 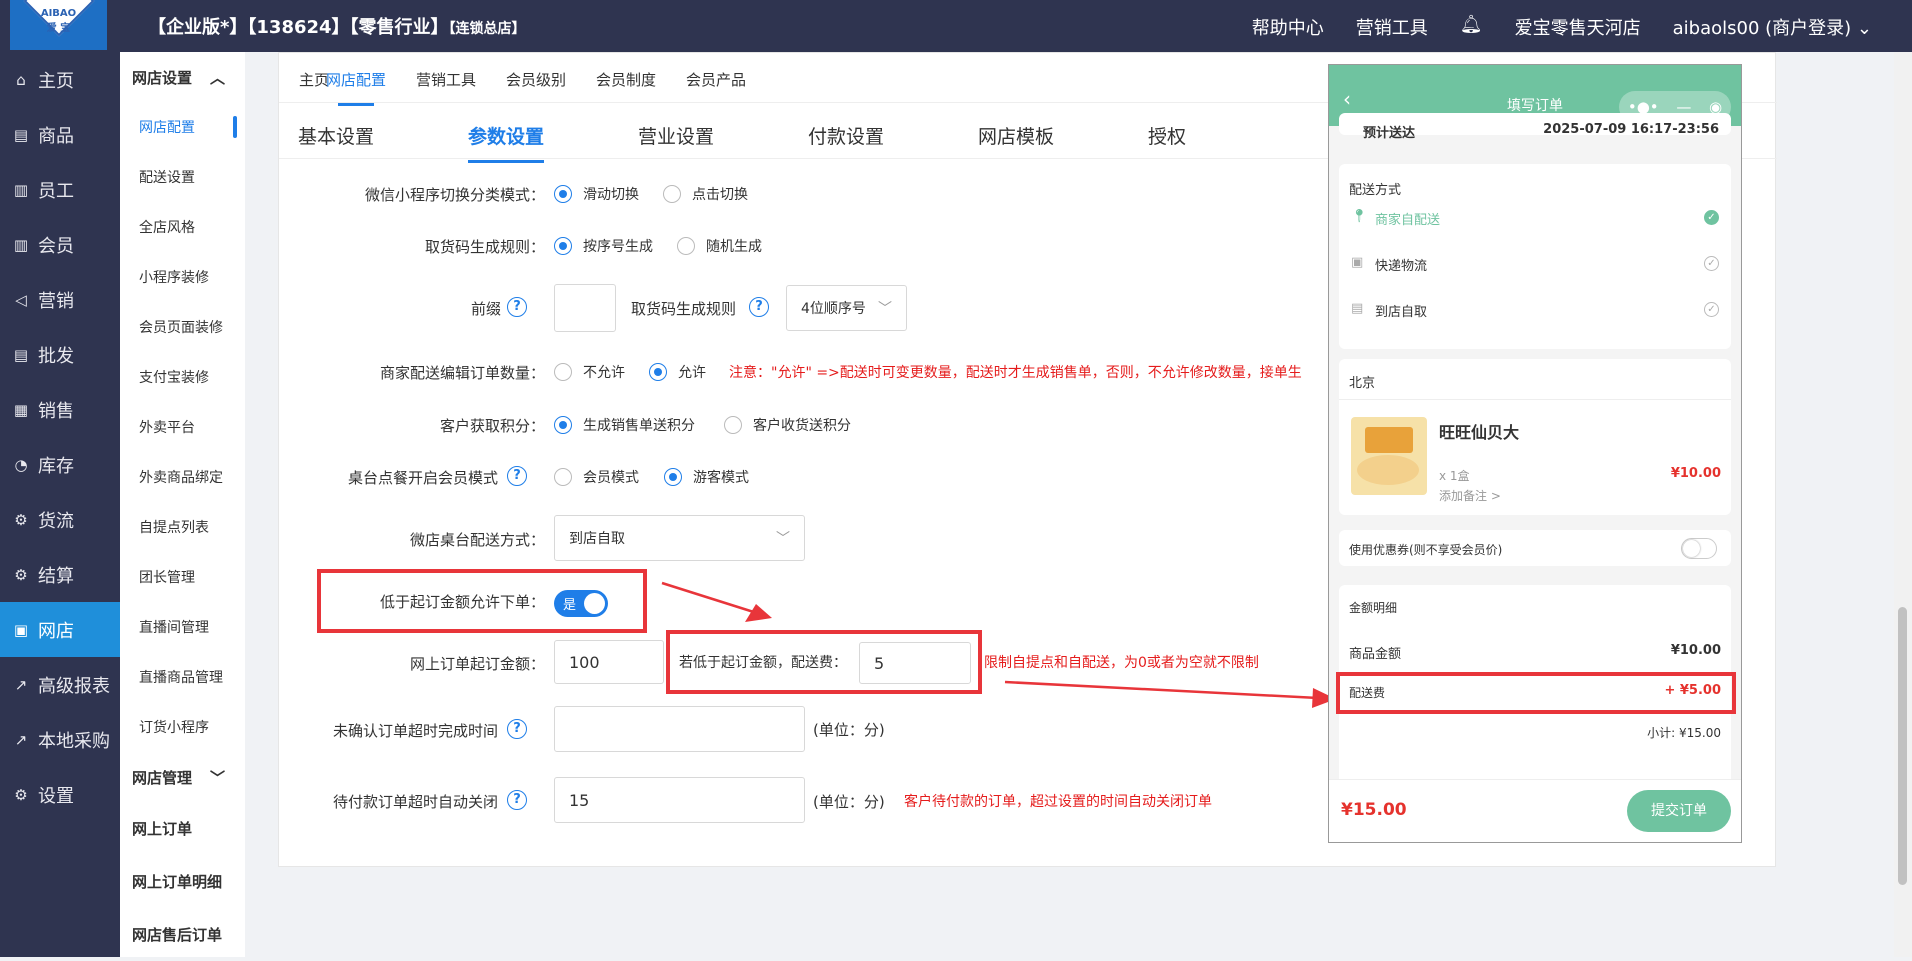 What do you see at coordinates (1684, 733) in the screenshot?
I see `subtotal: 小计: ¥15.00` at bounding box center [1684, 733].